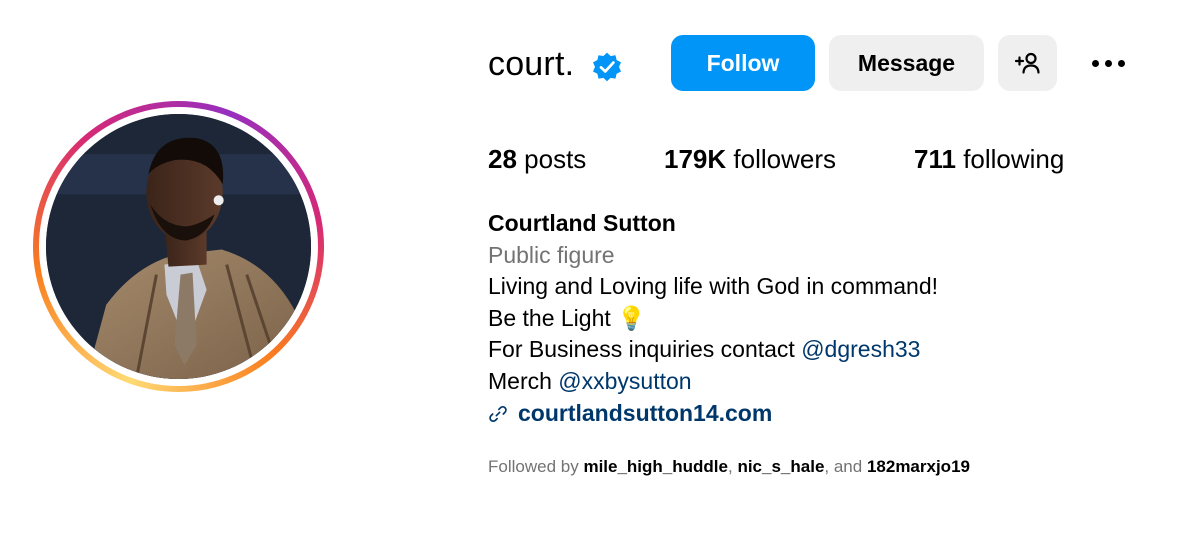 The width and height of the screenshot is (1200, 550). Describe the element at coordinates (555, 159) in the screenshot. I see `posts-count-label: posts` at that location.